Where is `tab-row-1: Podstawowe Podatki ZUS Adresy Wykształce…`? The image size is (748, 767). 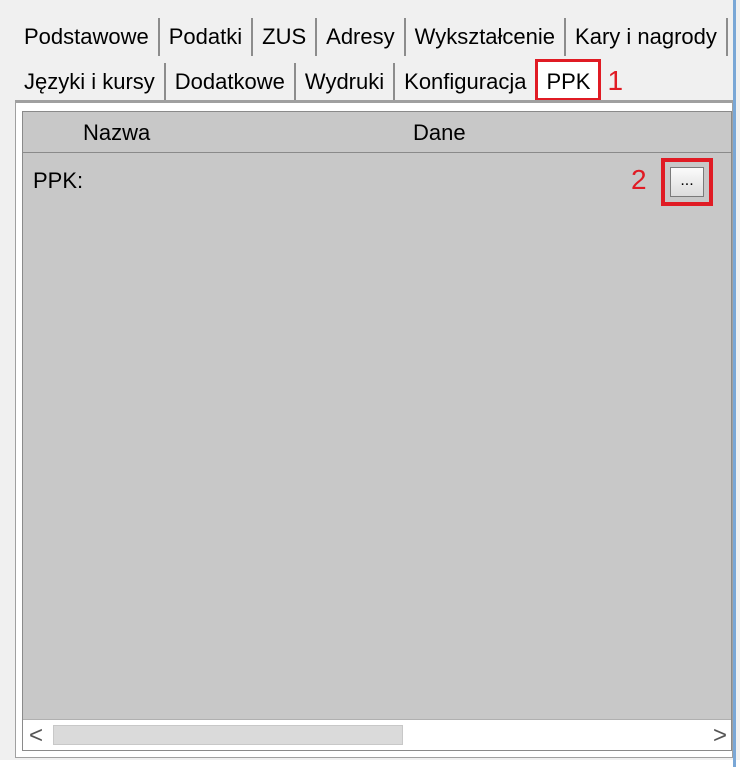
tab-row-1: Podstawowe Podatki ZUS Adresy Wykształce… is located at coordinates (371, 34).